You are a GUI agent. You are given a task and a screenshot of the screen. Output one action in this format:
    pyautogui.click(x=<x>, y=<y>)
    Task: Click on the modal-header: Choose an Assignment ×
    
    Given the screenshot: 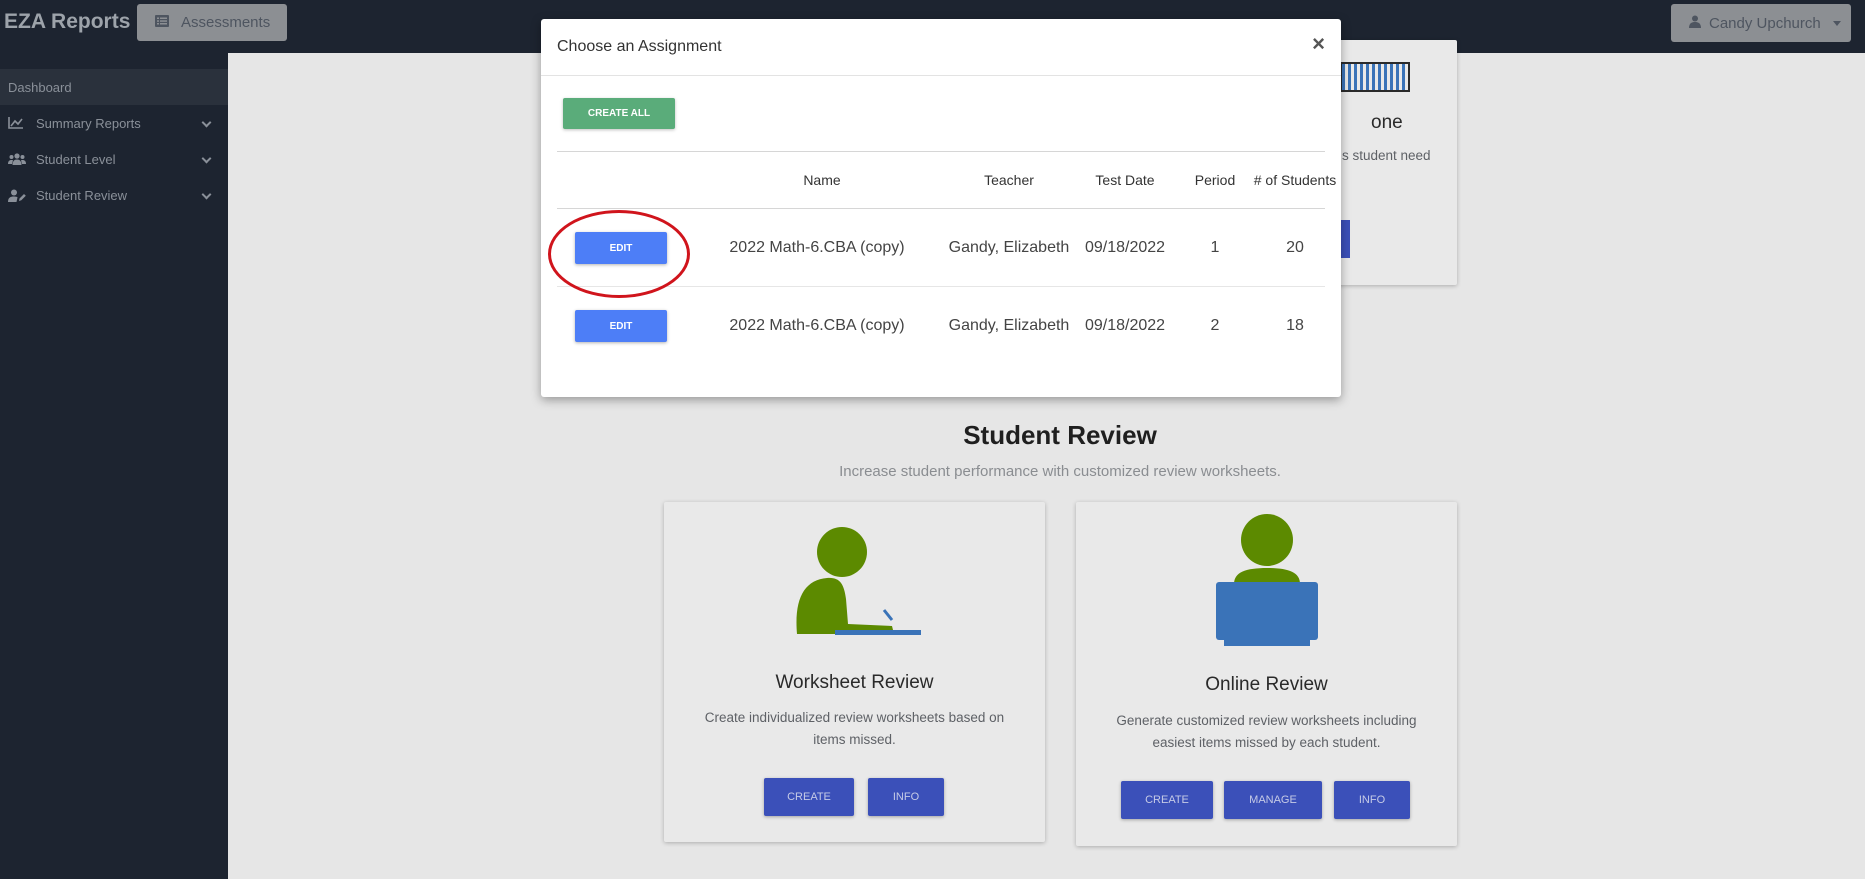 What is the action you would take?
    pyautogui.click(x=941, y=47)
    